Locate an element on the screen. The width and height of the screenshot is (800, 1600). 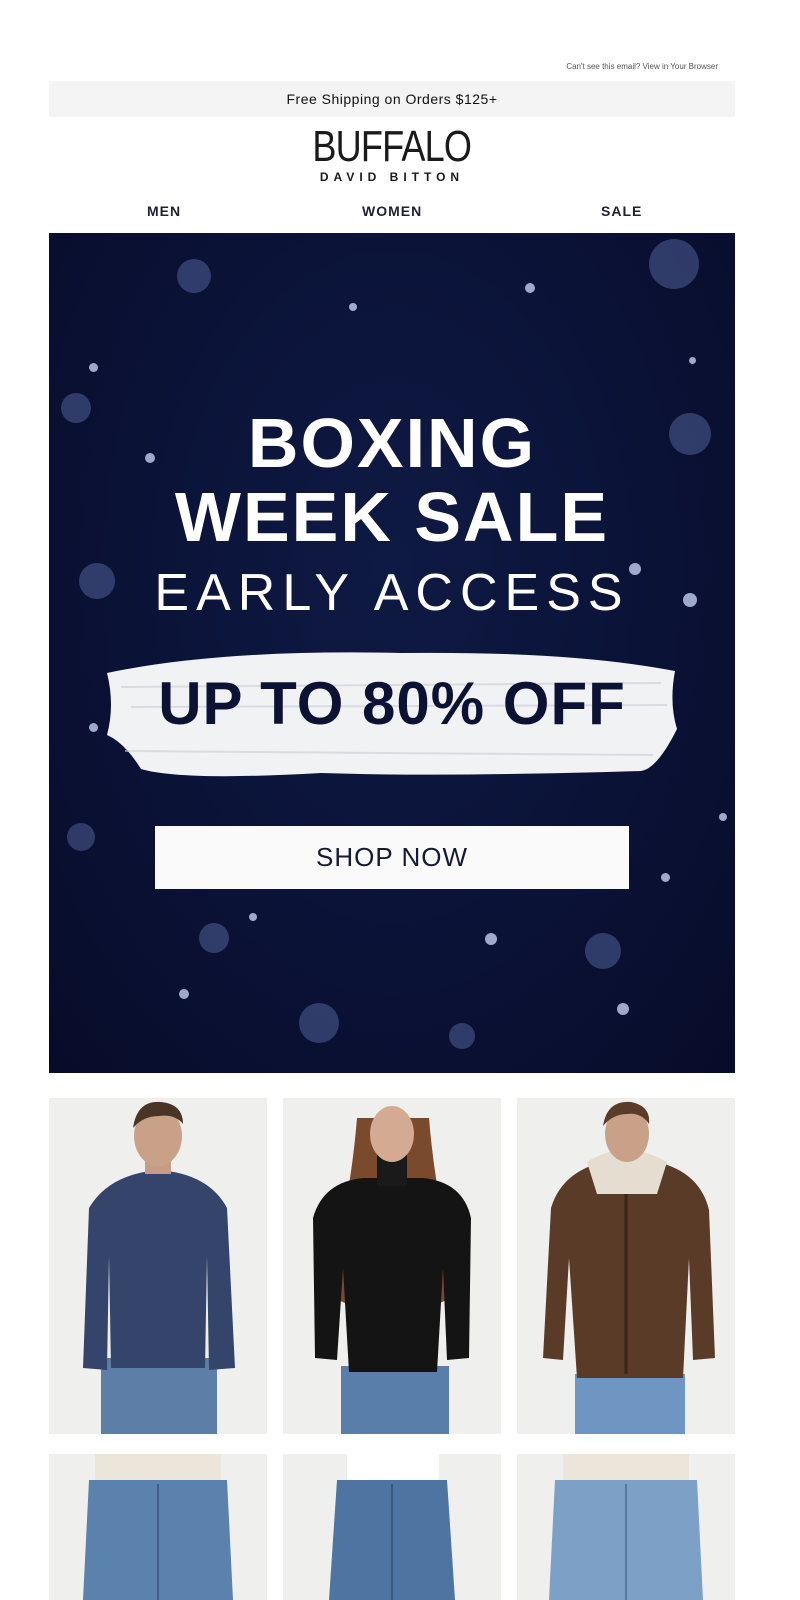
brand-logo: BUFFALO DAVID BITTON is located at coordinates (392, 153).